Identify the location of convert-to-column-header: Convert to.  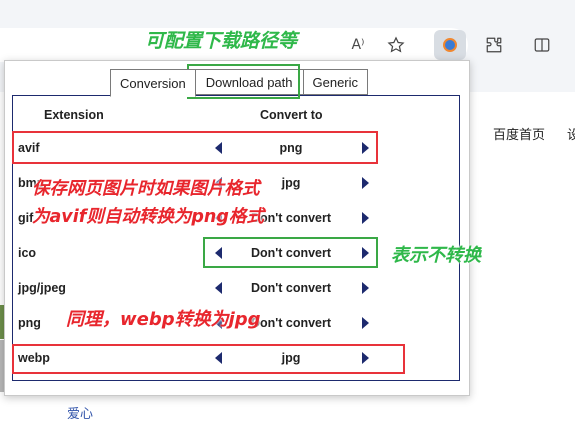
(291, 115).